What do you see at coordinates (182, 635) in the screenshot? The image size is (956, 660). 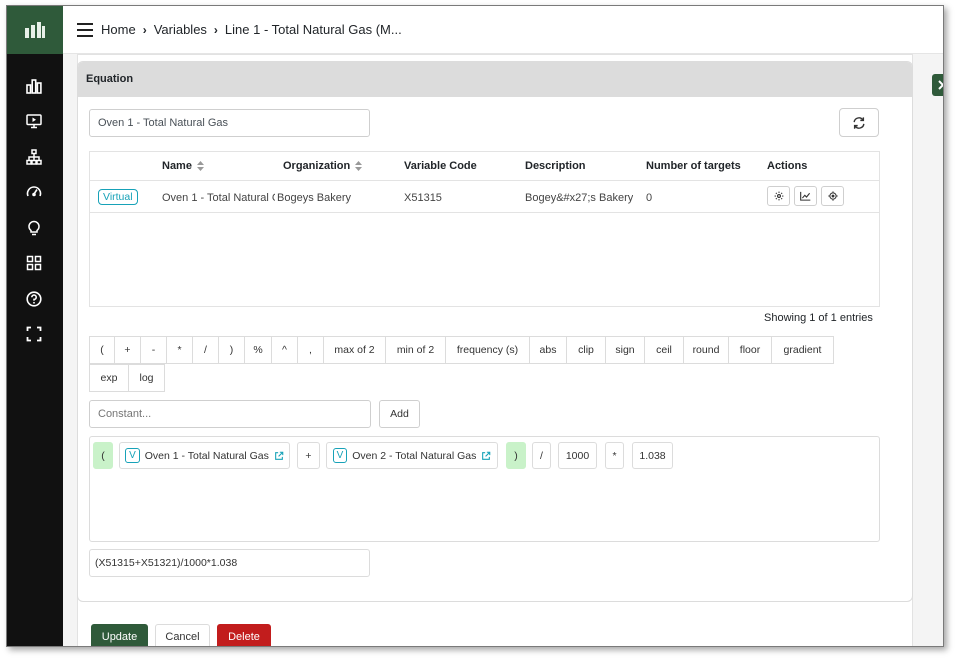 I see `cancel-button: Cancel` at bounding box center [182, 635].